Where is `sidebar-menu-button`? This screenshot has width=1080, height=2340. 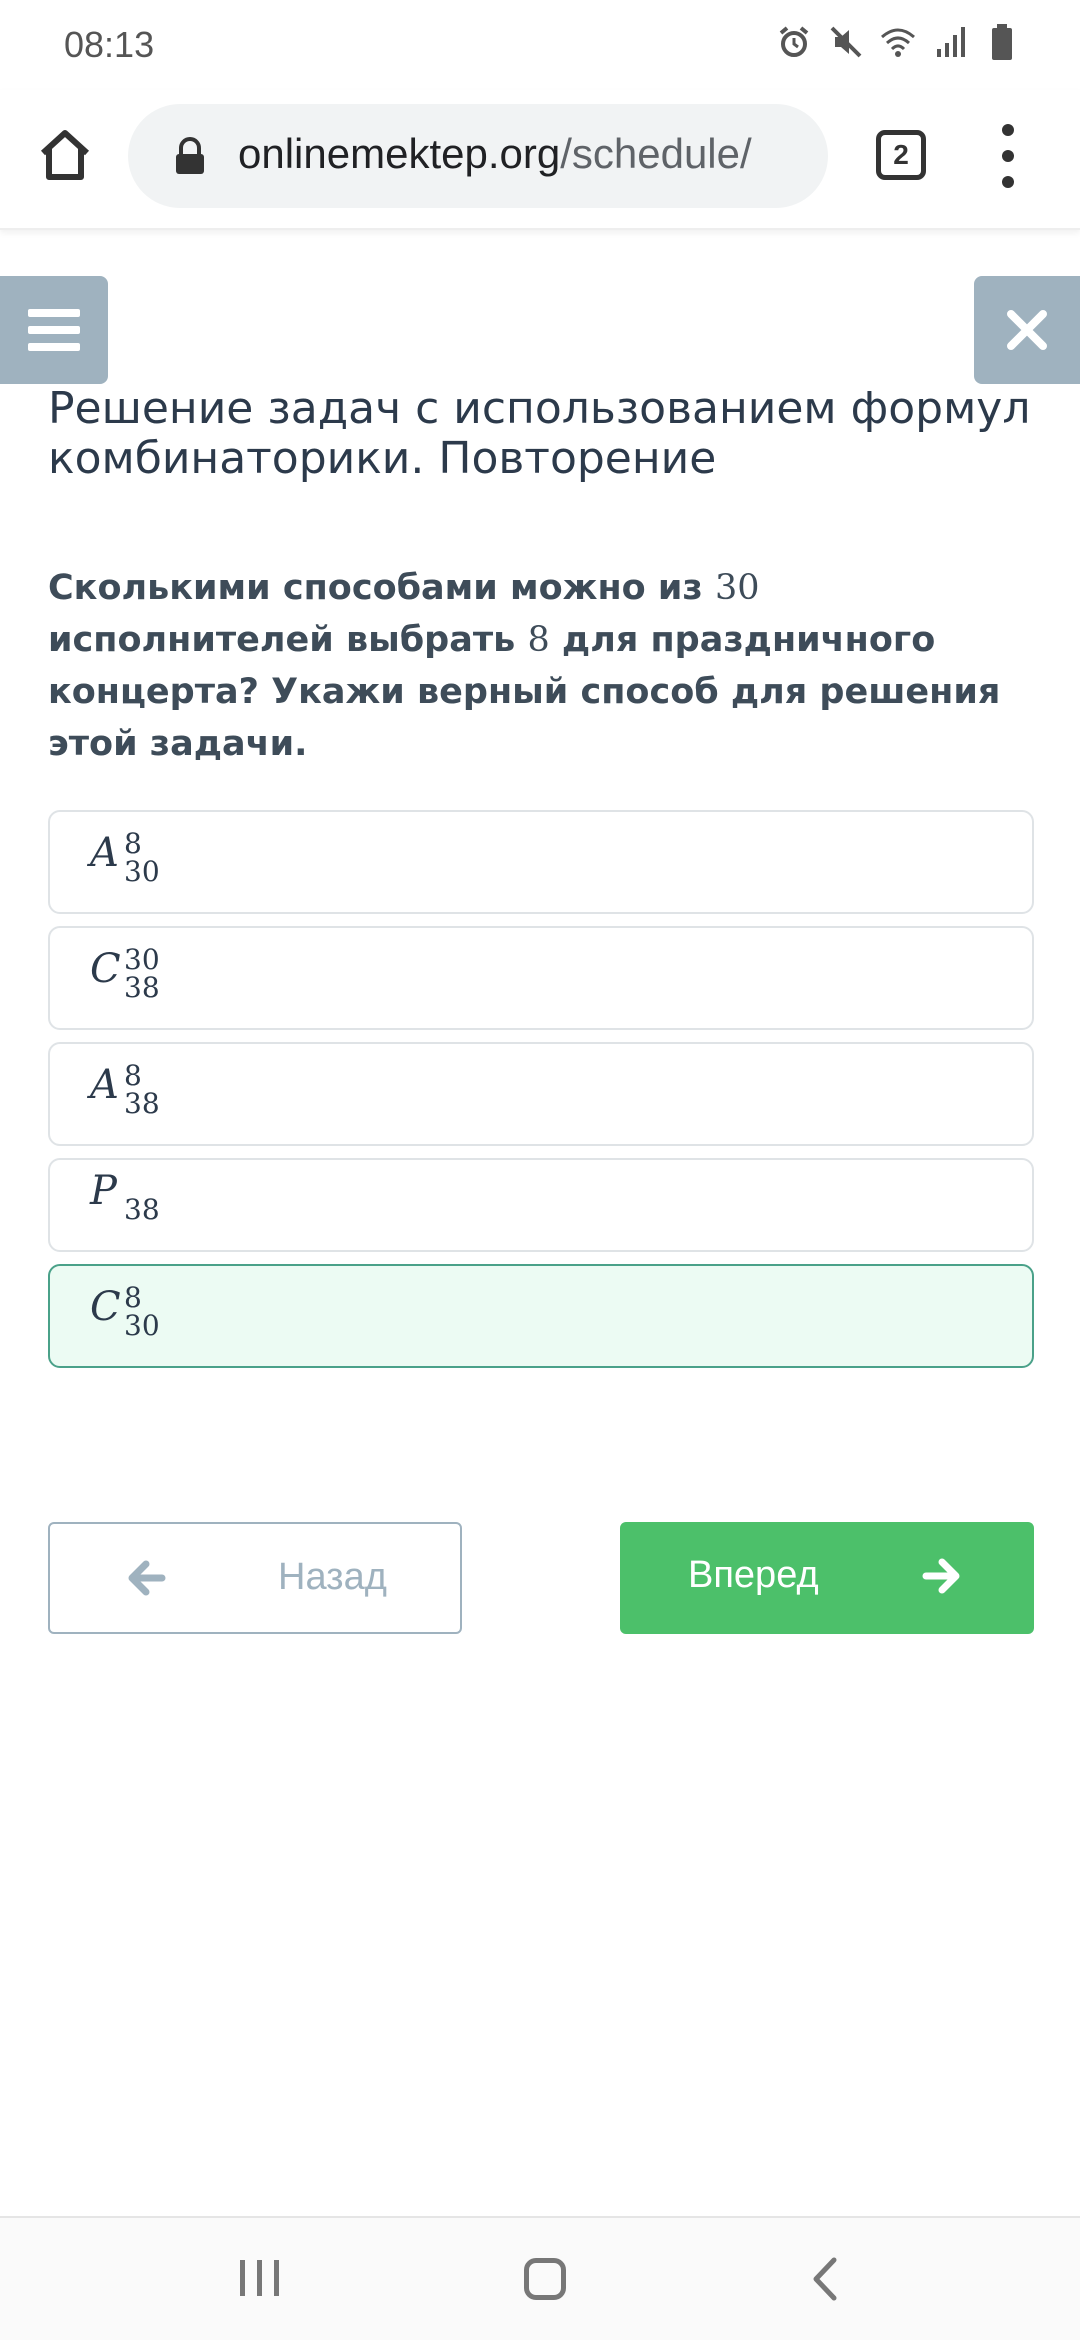
sidebar-menu-button is located at coordinates (54, 330).